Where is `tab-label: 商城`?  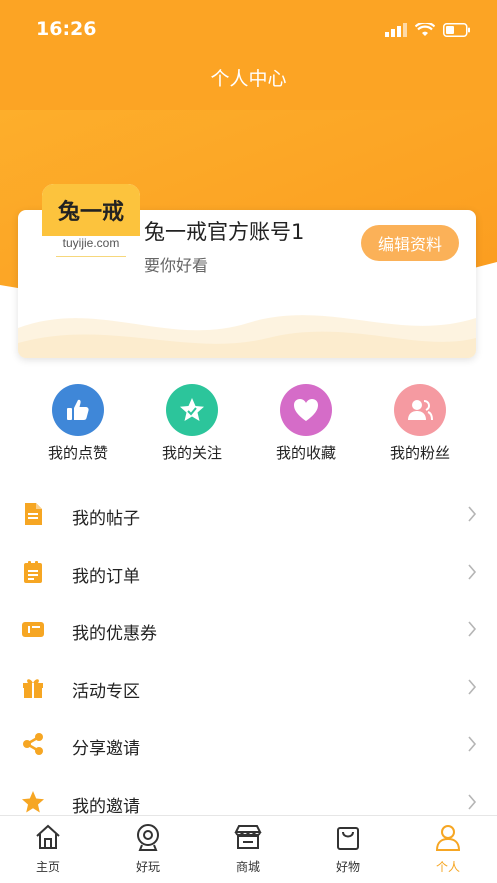
tab-label: 商城 is located at coordinates (247, 867).